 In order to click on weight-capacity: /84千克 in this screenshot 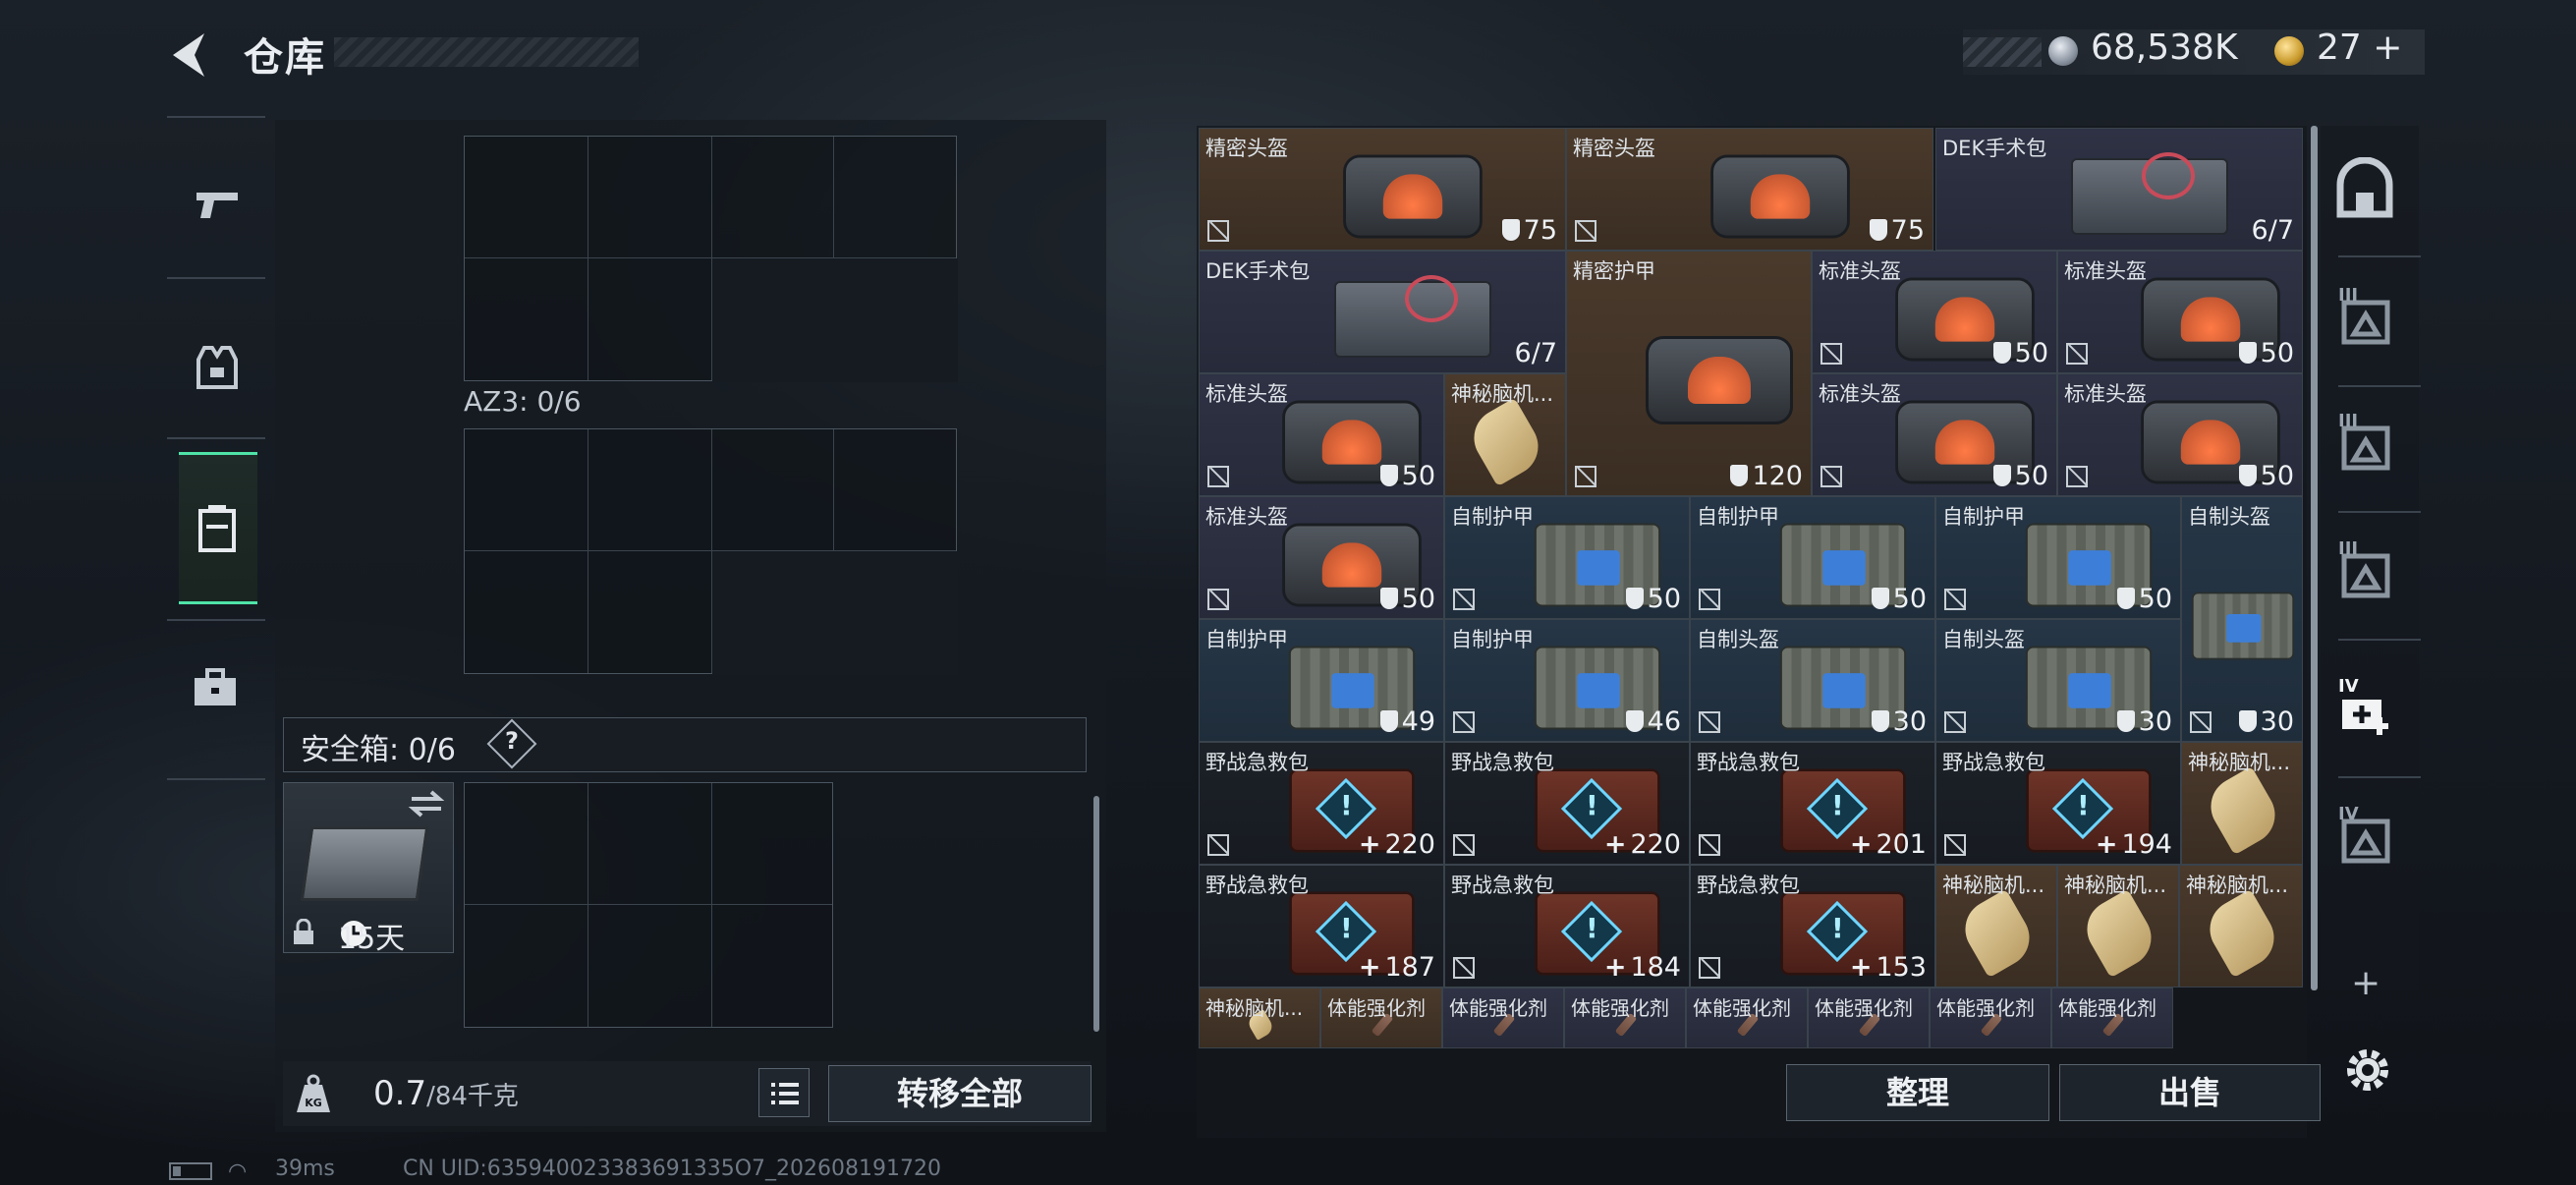, I will do `click(472, 1096)`.